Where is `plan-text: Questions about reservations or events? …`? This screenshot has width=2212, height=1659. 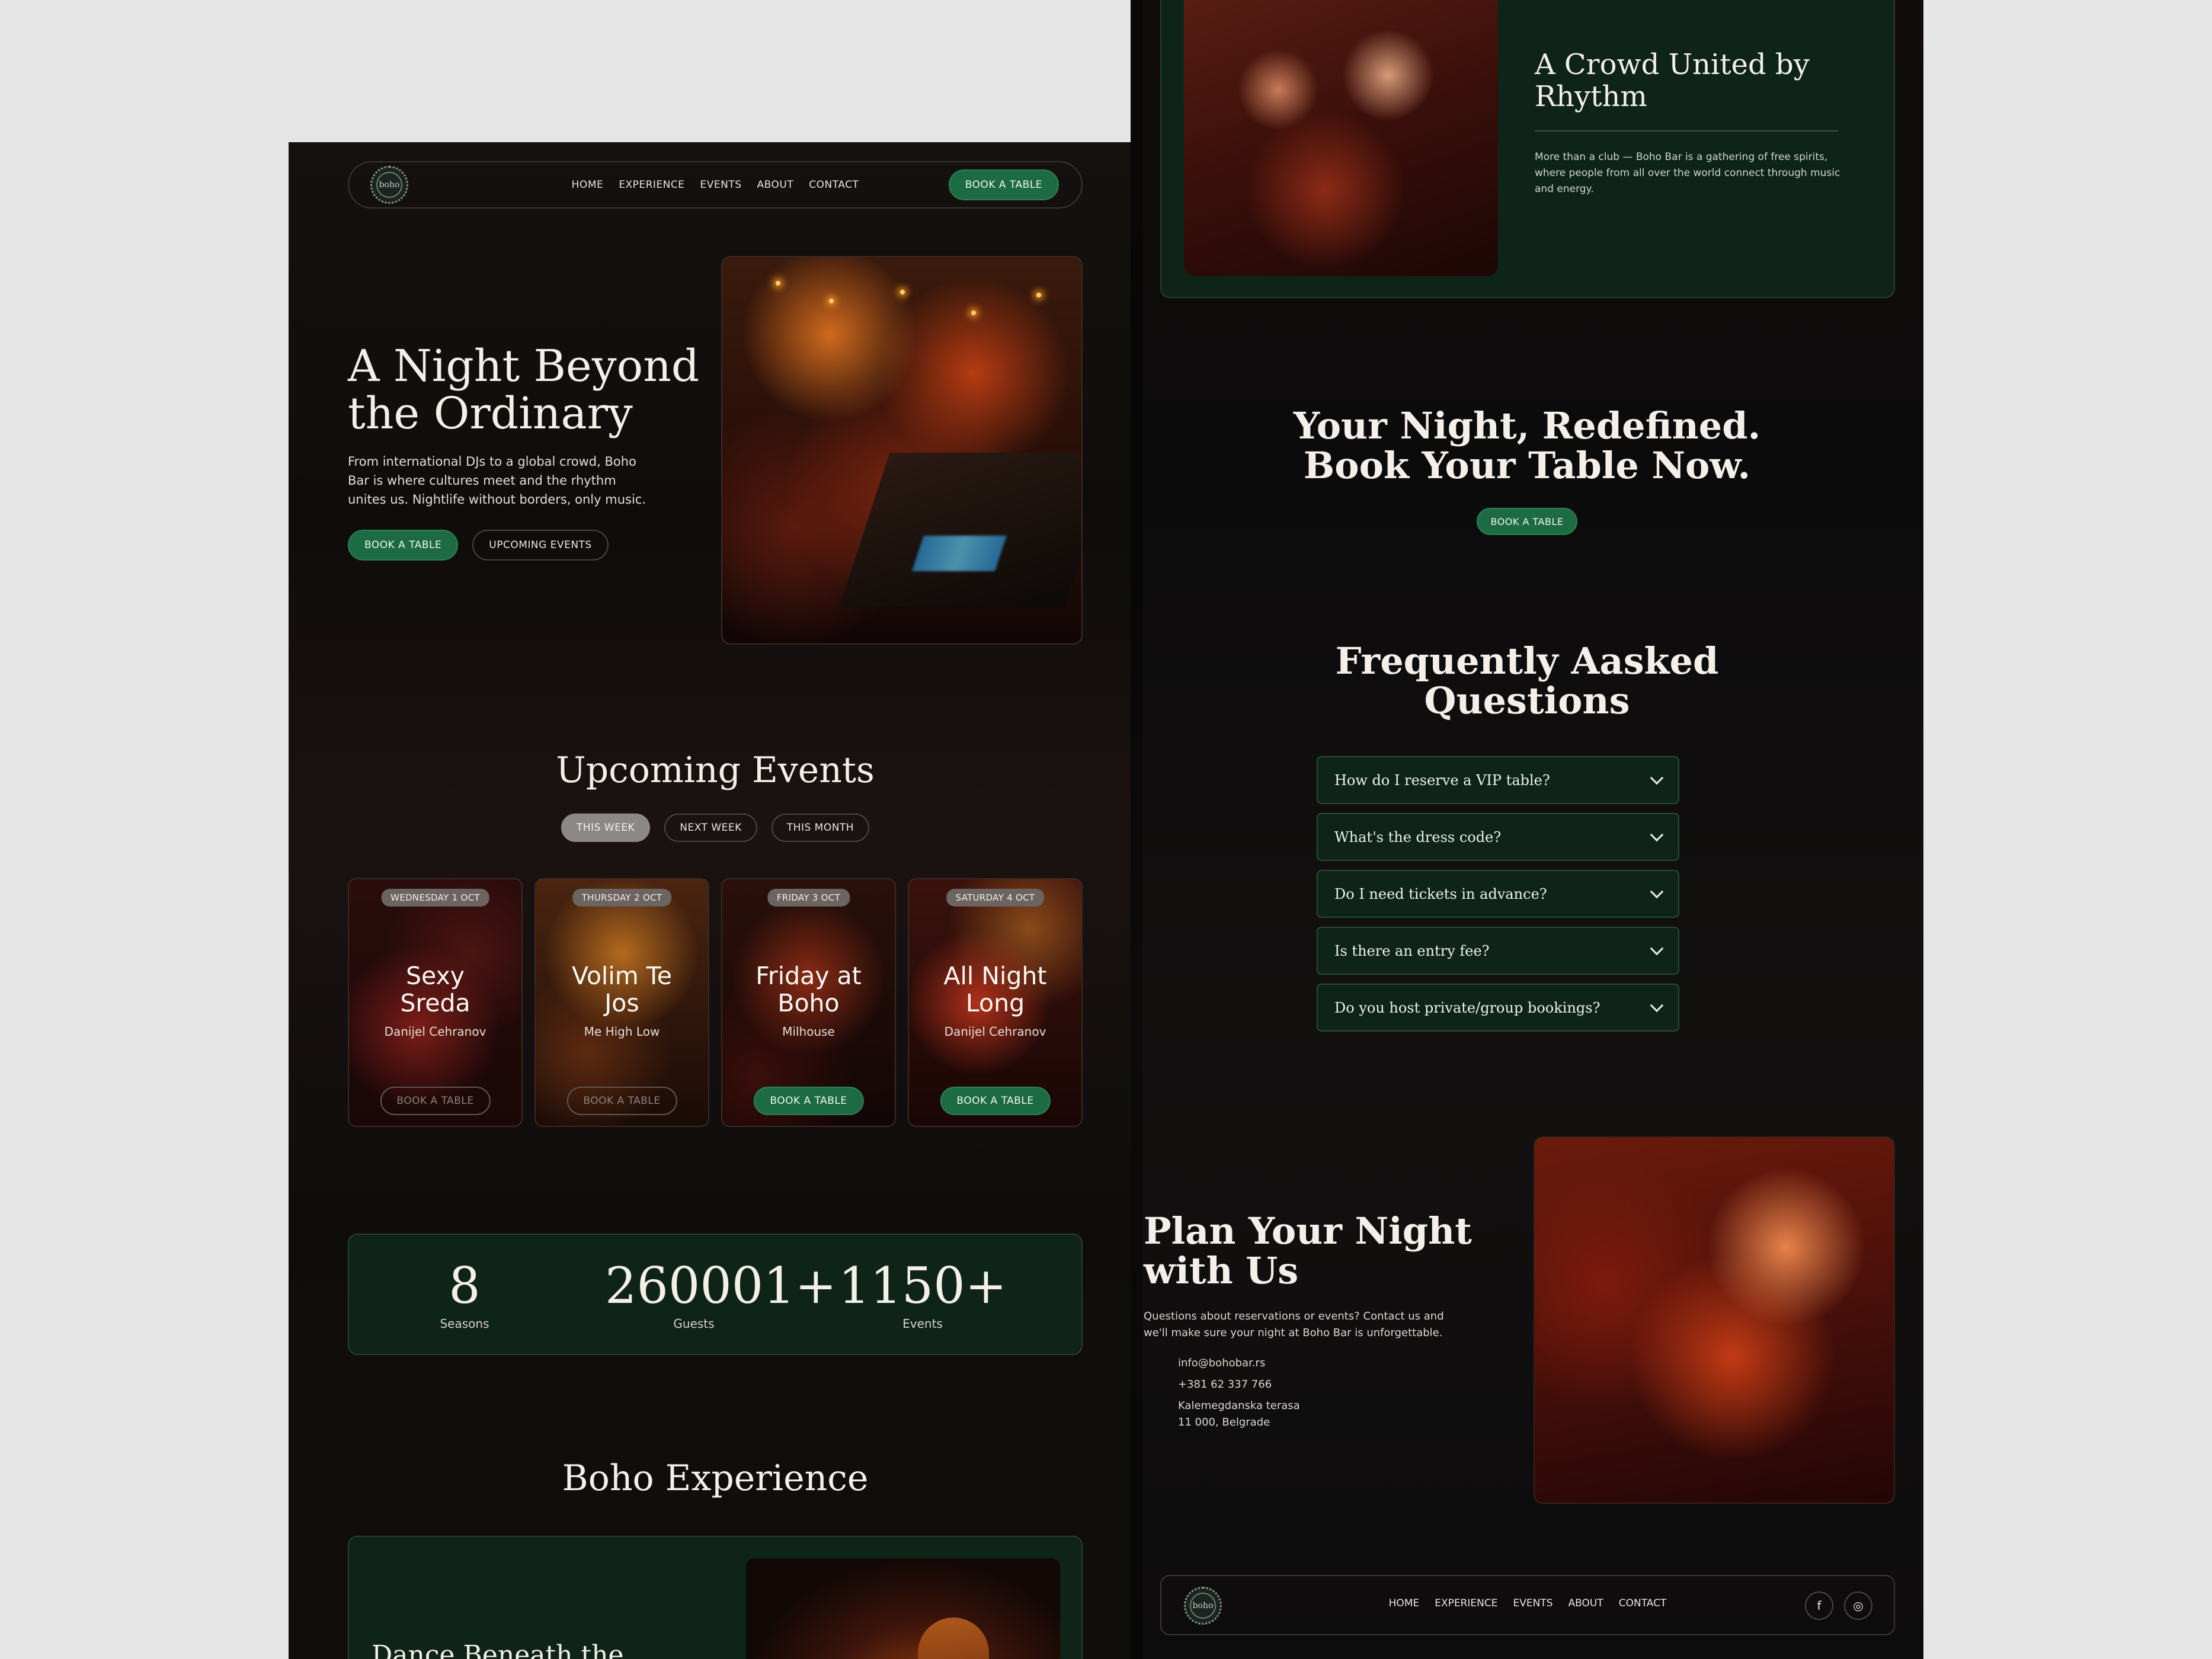 plan-text: Questions about reservations or events? … is located at coordinates (1294, 1325).